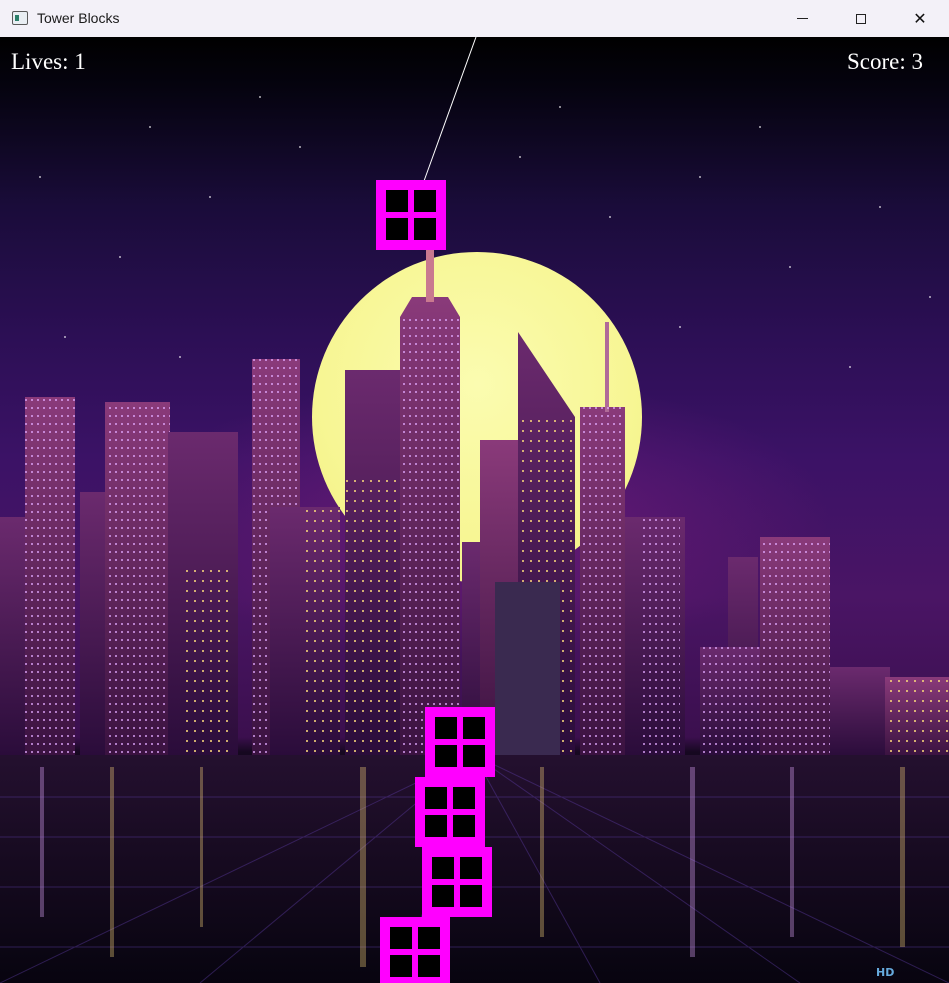 This screenshot has height=983, width=949. Describe the element at coordinates (78, 18) in the screenshot. I see `window-title: Tower Blocks` at that location.